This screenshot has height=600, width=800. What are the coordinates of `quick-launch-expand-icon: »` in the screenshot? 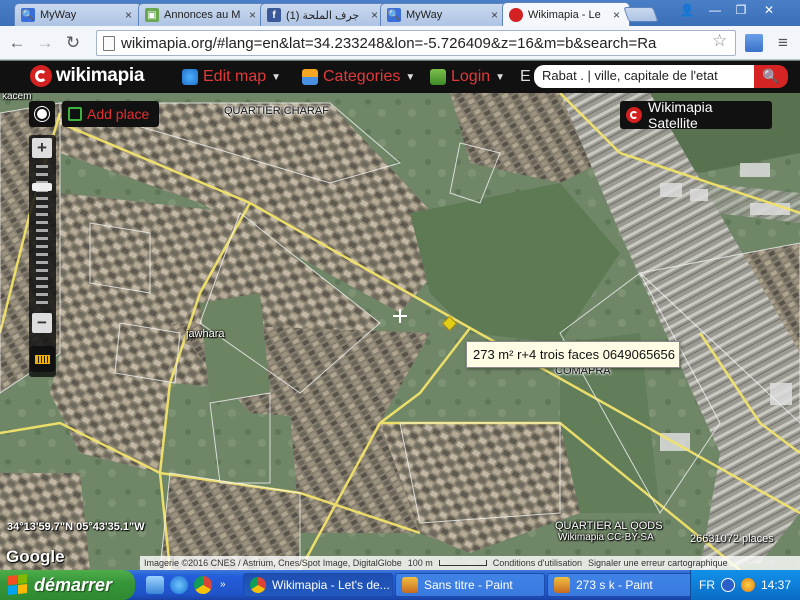 It's located at (223, 584).